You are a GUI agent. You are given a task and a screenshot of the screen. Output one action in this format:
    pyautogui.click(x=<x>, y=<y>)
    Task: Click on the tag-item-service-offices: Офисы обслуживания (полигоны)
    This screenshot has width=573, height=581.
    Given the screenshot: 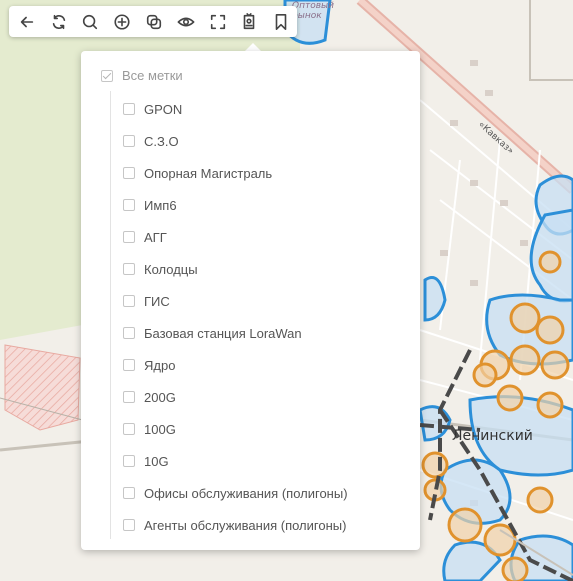 What is the action you would take?
    pyautogui.click(x=235, y=493)
    